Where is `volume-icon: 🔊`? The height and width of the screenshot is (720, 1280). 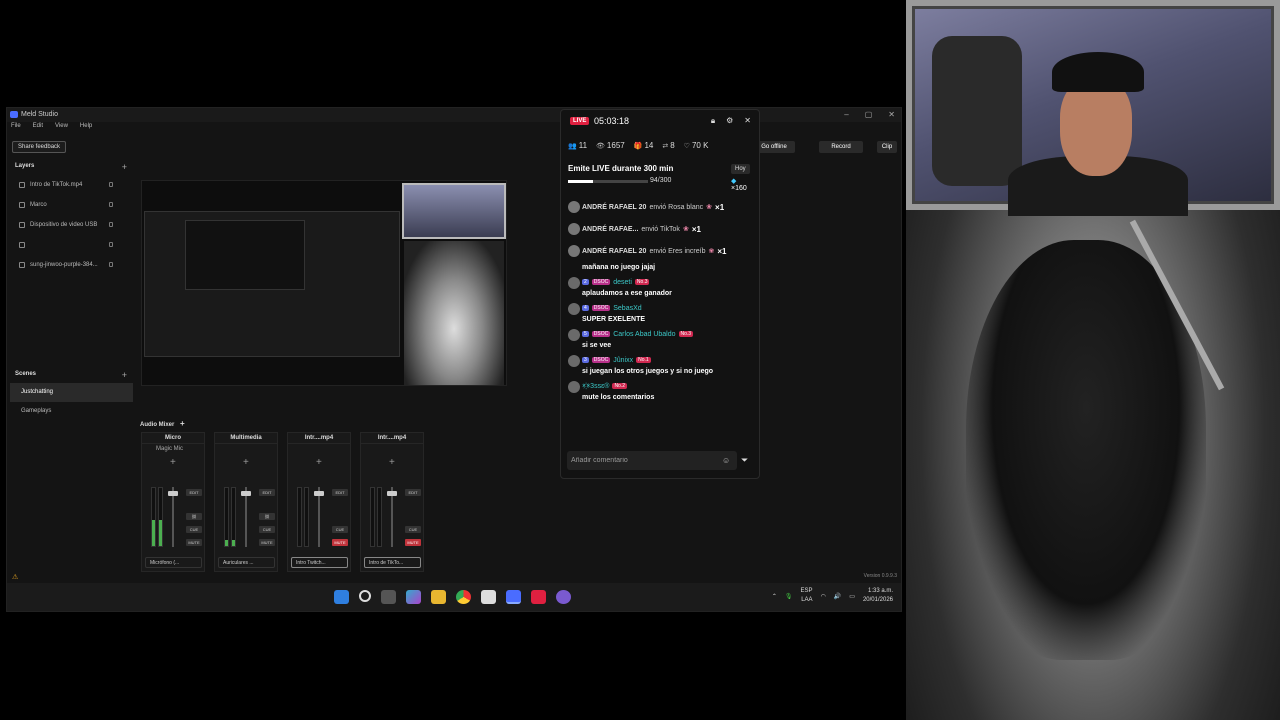
volume-icon: 🔊 is located at coordinates (837, 596).